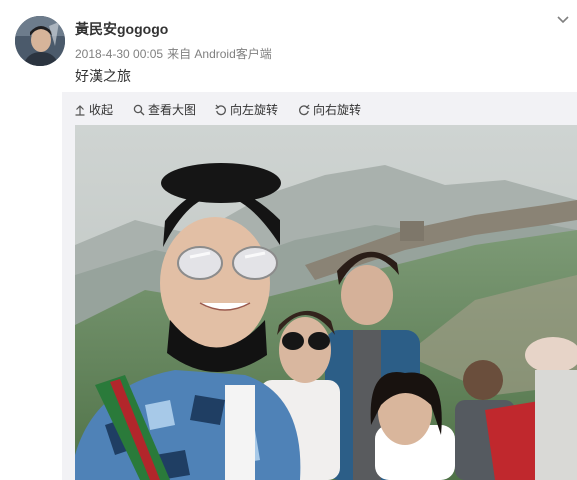 The width and height of the screenshot is (577, 480). Describe the element at coordinates (40, 41) in the screenshot. I see `avatar` at that location.